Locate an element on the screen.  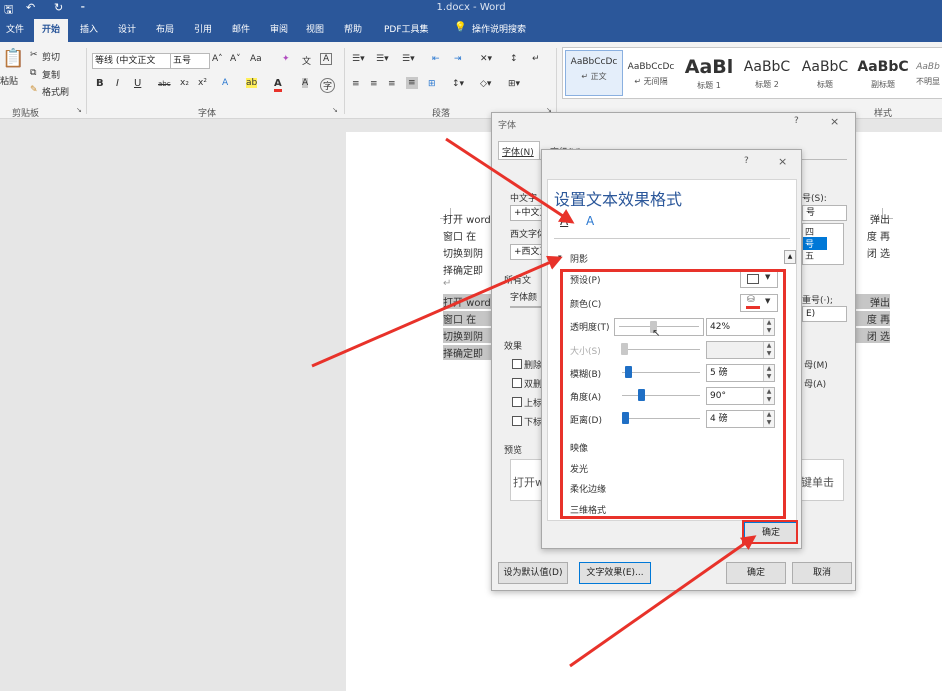
arrow-to-ok-button is located at coordinates (663, 601).